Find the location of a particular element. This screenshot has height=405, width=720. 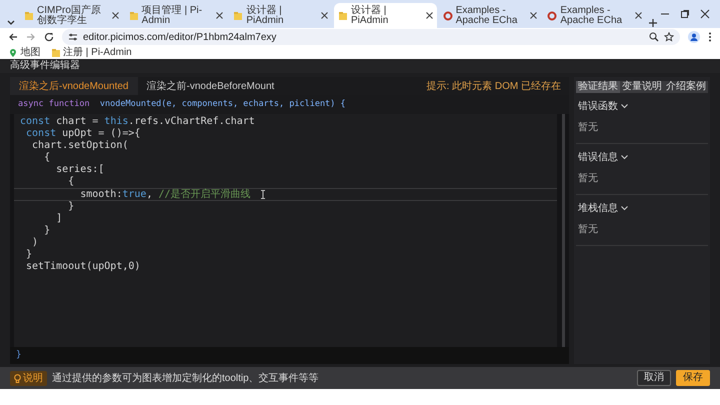

code-line: chart.setOption( is located at coordinates (80, 146).